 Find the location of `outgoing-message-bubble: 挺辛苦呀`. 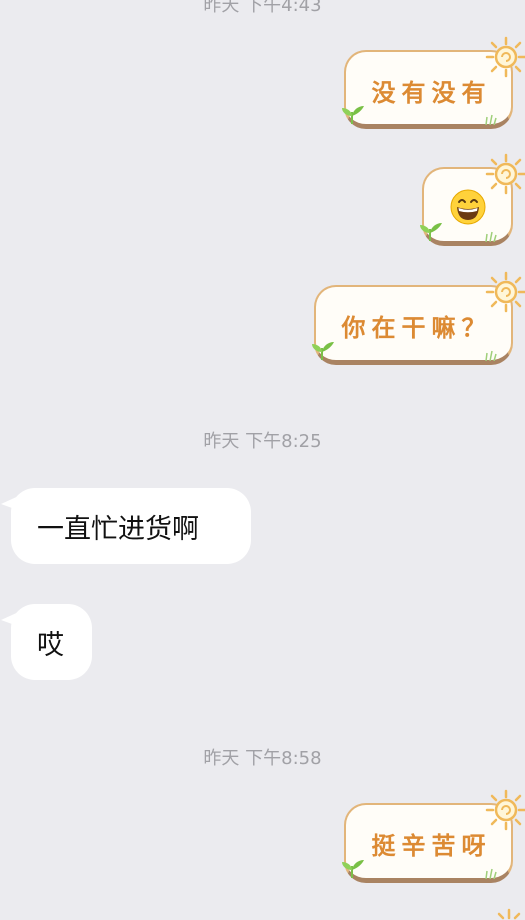

outgoing-message-bubble: 挺辛苦呀 is located at coordinates (433, 836).